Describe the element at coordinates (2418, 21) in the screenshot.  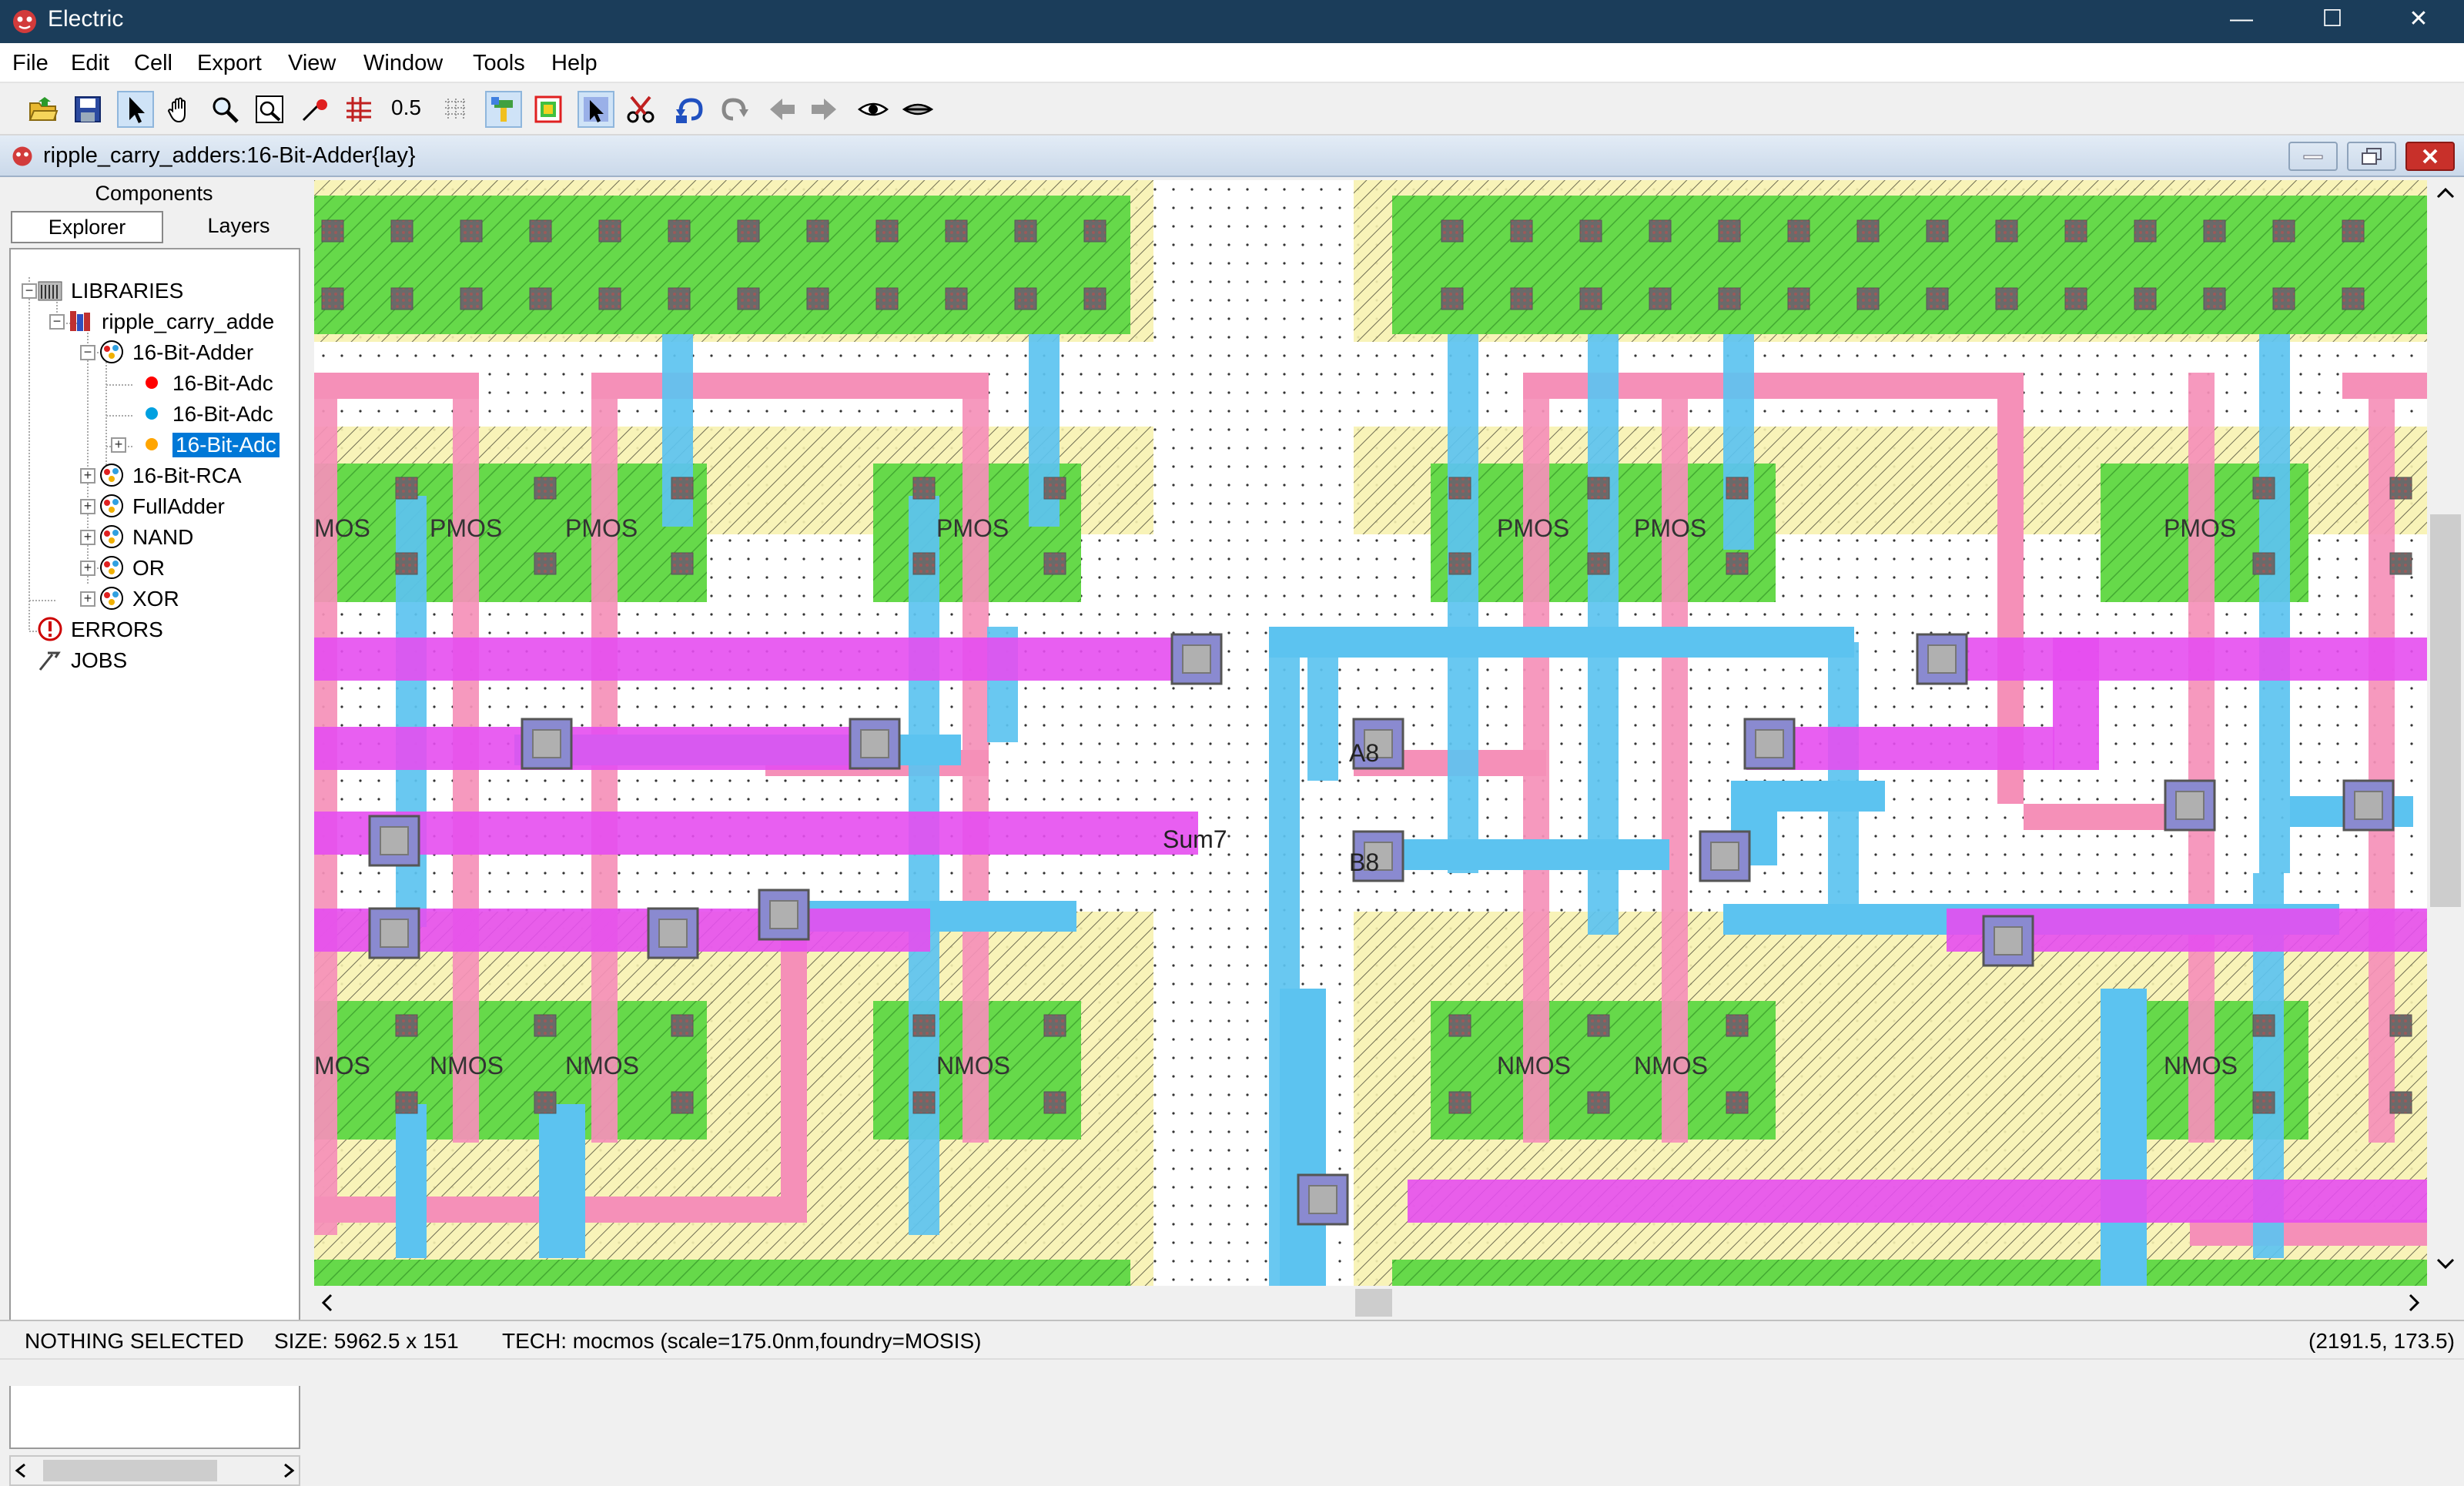
I see `close-button: ✕` at that location.